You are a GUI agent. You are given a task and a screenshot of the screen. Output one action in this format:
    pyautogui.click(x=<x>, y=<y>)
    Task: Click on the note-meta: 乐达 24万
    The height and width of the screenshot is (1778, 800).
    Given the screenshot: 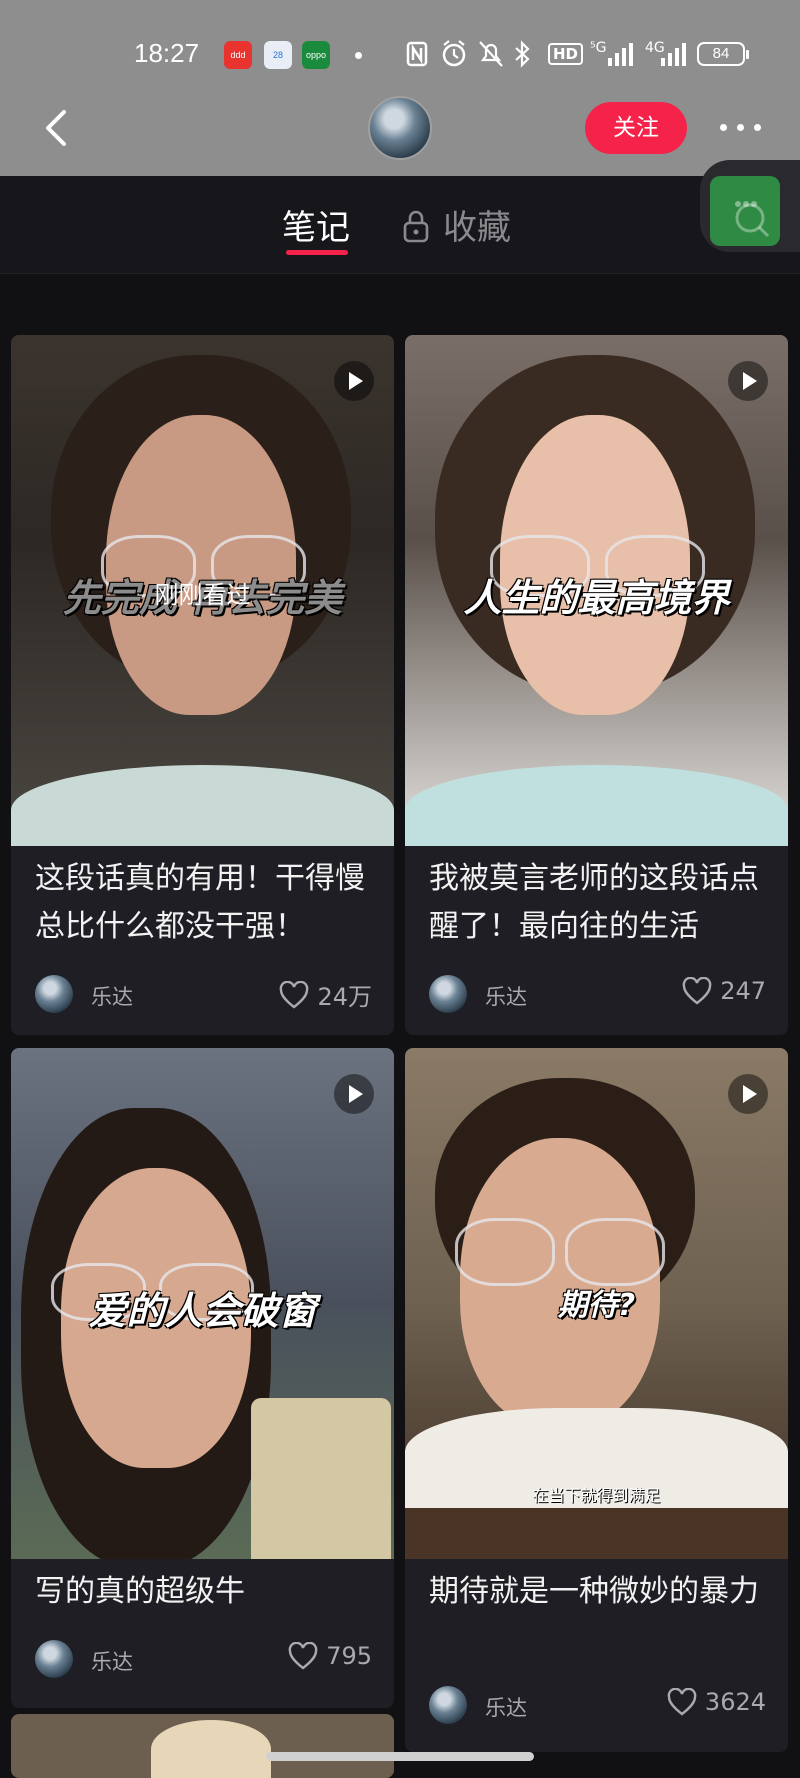 What is the action you would take?
    pyautogui.click(x=203, y=993)
    